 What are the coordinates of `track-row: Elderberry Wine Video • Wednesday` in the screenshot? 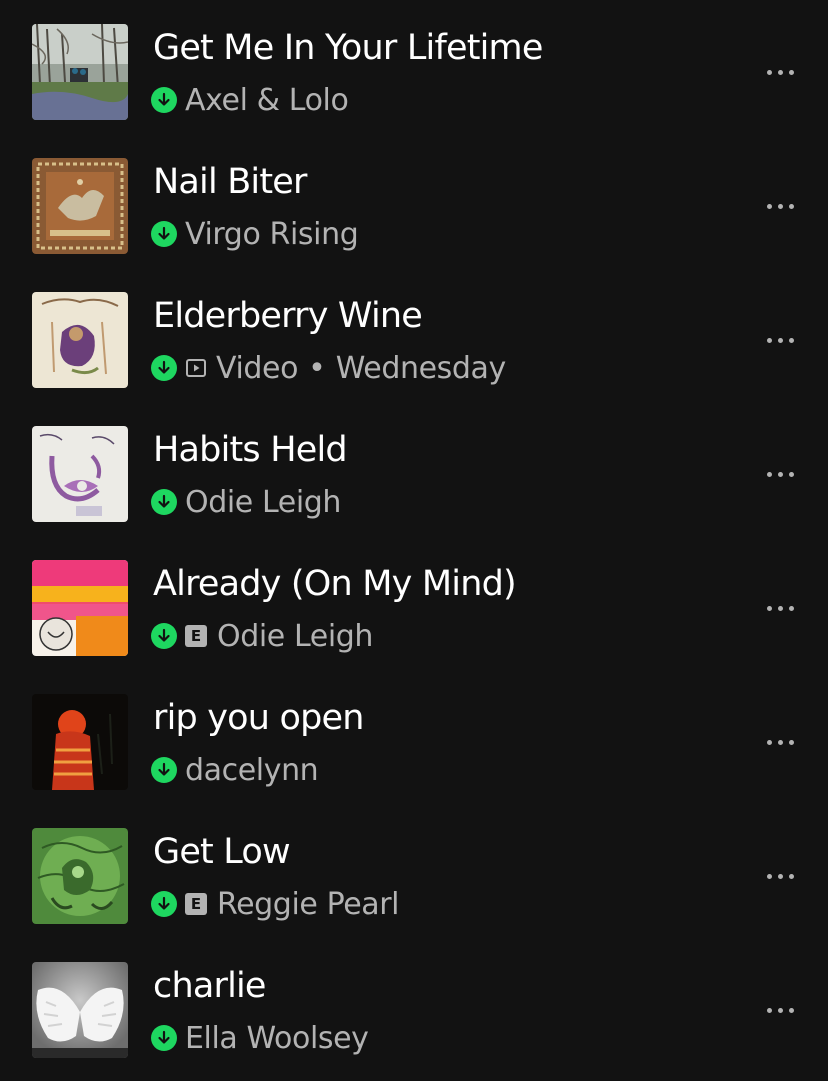 It's located at (414, 335).